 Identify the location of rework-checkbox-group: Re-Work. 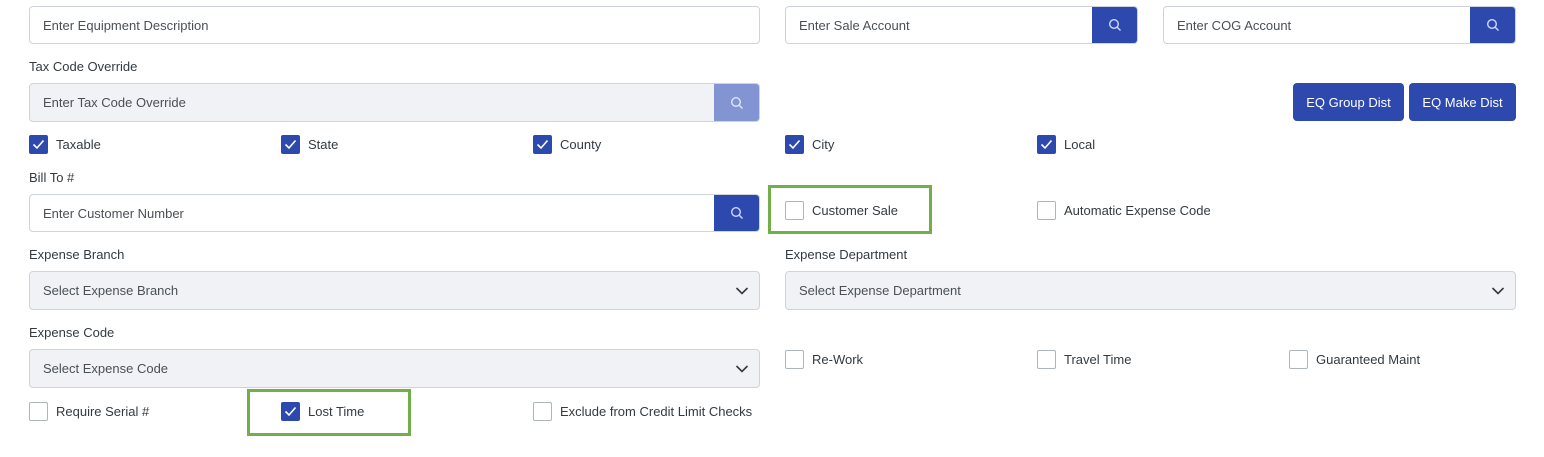
(824, 359).